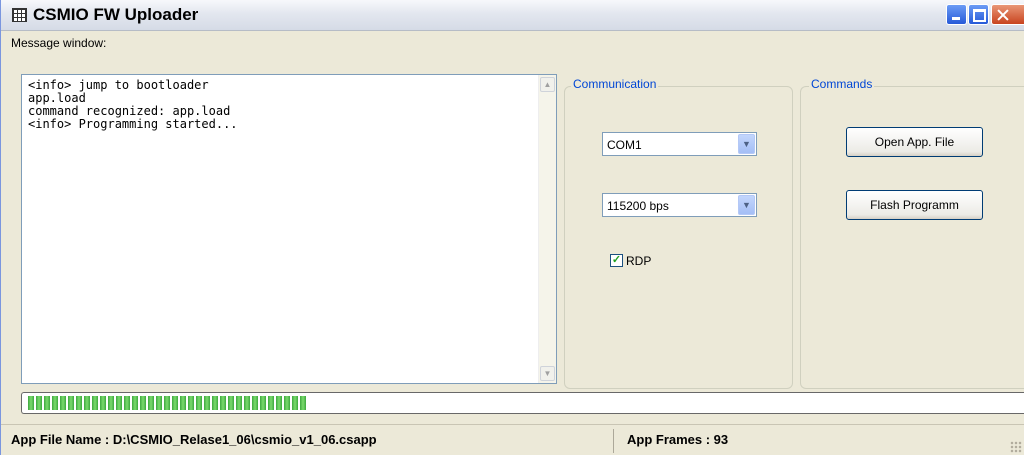 Image resolution: width=1024 pixels, height=455 pixels. What do you see at coordinates (624, 145) in the screenshot?
I see `com-port-value: COM1` at bounding box center [624, 145].